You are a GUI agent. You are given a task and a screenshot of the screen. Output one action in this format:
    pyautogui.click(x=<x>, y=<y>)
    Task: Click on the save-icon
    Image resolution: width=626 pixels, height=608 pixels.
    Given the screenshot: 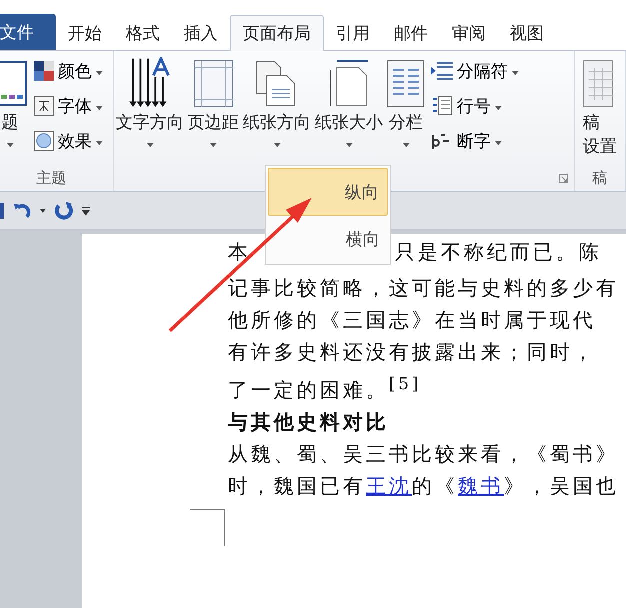 What is the action you would take?
    pyautogui.click(x=2, y=210)
    